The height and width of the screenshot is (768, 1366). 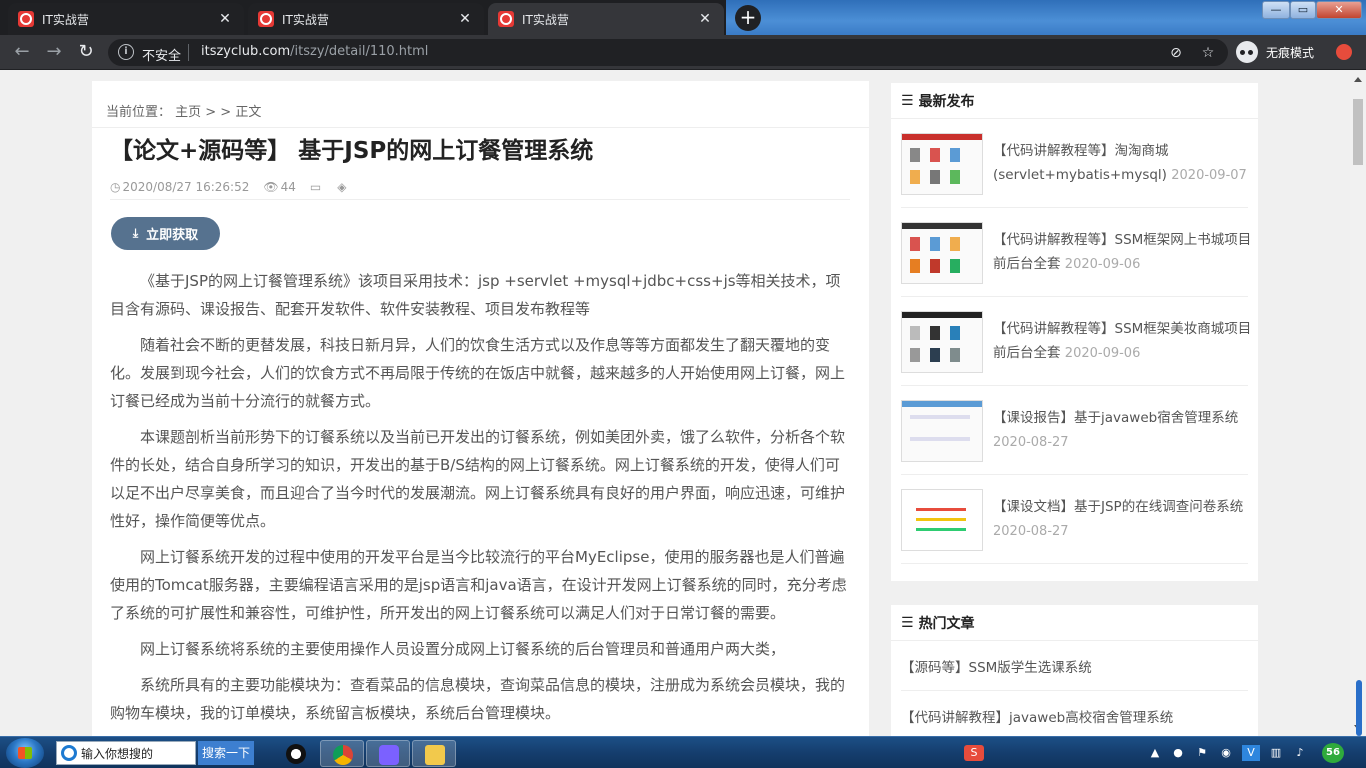 What do you see at coordinates (288, 187) in the screenshot?
I see `view-count: 44` at bounding box center [288, 187].